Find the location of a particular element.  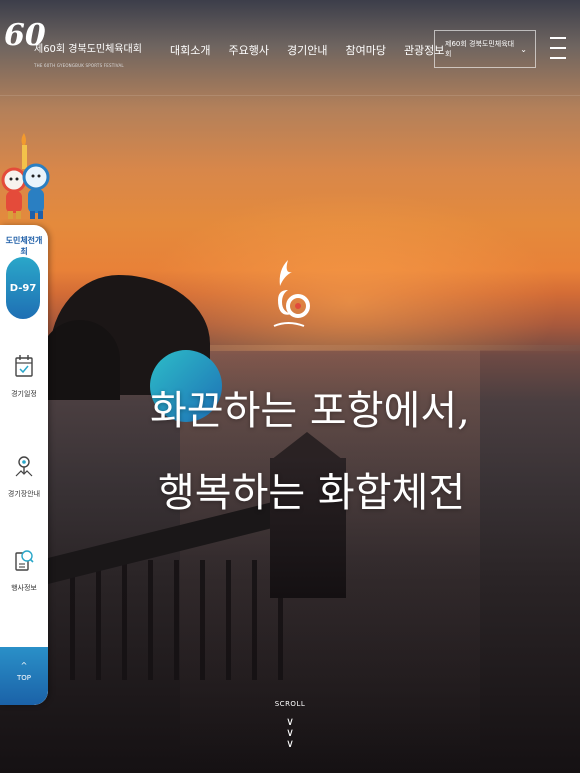

scroll-indicator: SCROLL ∨ ∨ ∨ is located at coordinates (290, 724).